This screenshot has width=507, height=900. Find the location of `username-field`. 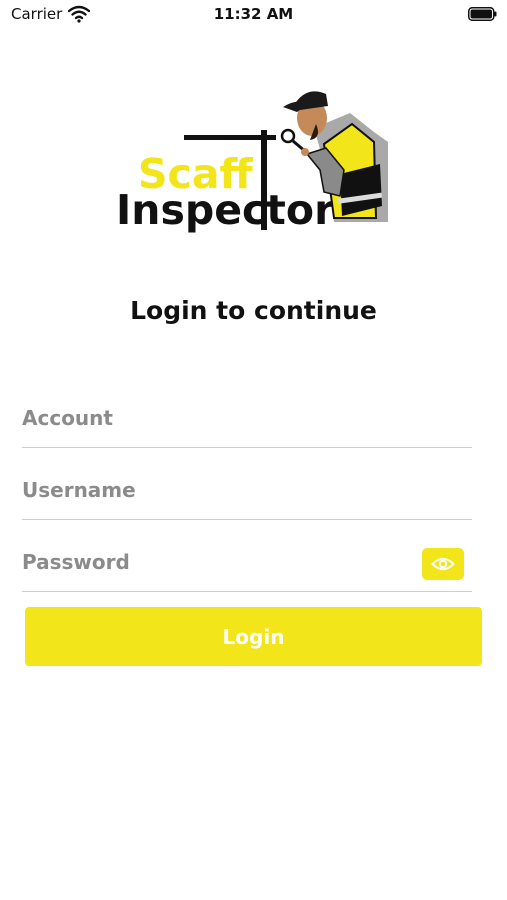

username-field is located at coordinates (247, 492).